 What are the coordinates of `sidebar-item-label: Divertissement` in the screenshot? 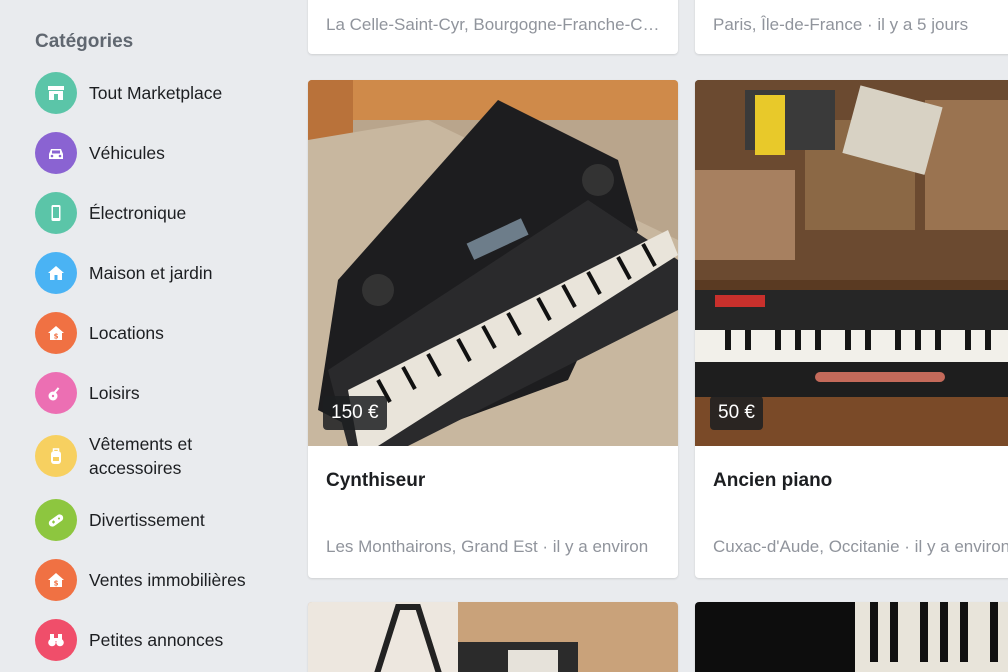 It's located at (147, 520).